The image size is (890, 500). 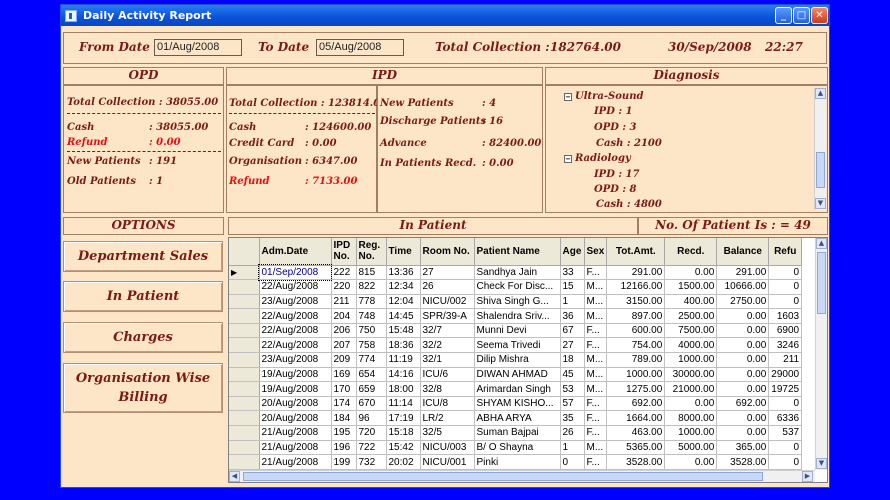 I want to click on table-cell: 2750.00, so click(x=743, y=302).